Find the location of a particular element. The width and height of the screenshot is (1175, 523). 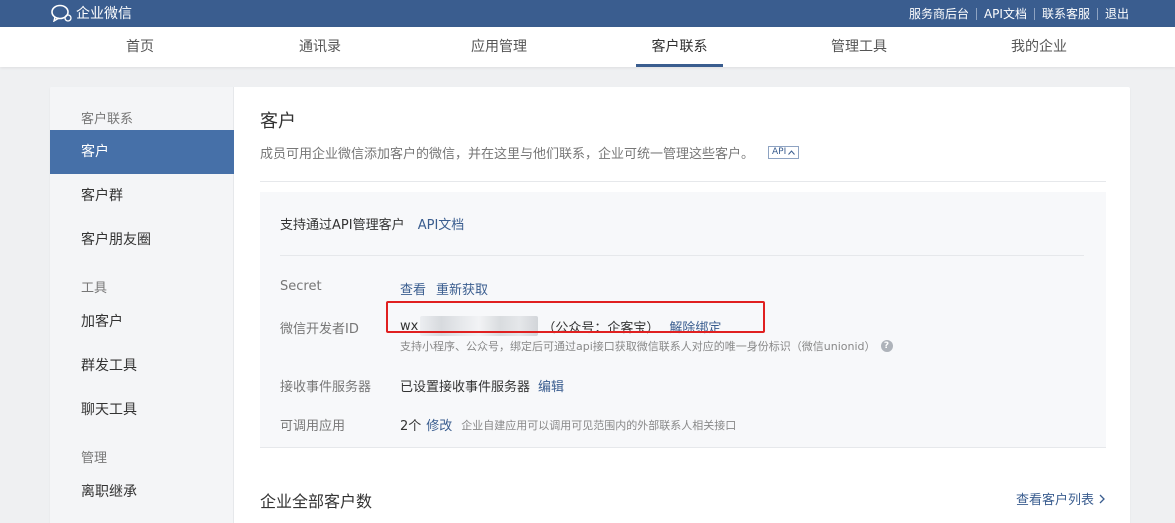

sidebar-item-chat-tools: 聊天工具 is located at coordinates (142, 410).